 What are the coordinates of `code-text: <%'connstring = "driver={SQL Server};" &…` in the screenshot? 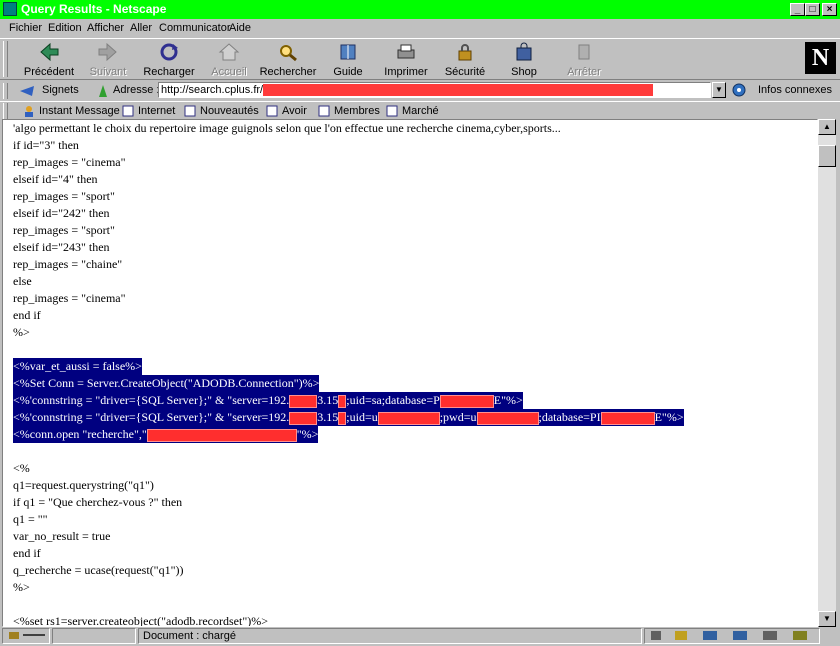 It's located at (151, 400).